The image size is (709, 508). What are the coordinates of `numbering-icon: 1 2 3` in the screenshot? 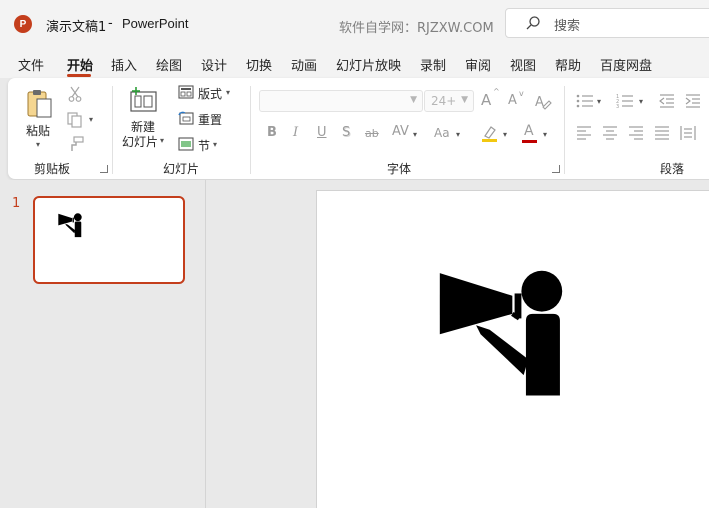 It's located at (625, 101).